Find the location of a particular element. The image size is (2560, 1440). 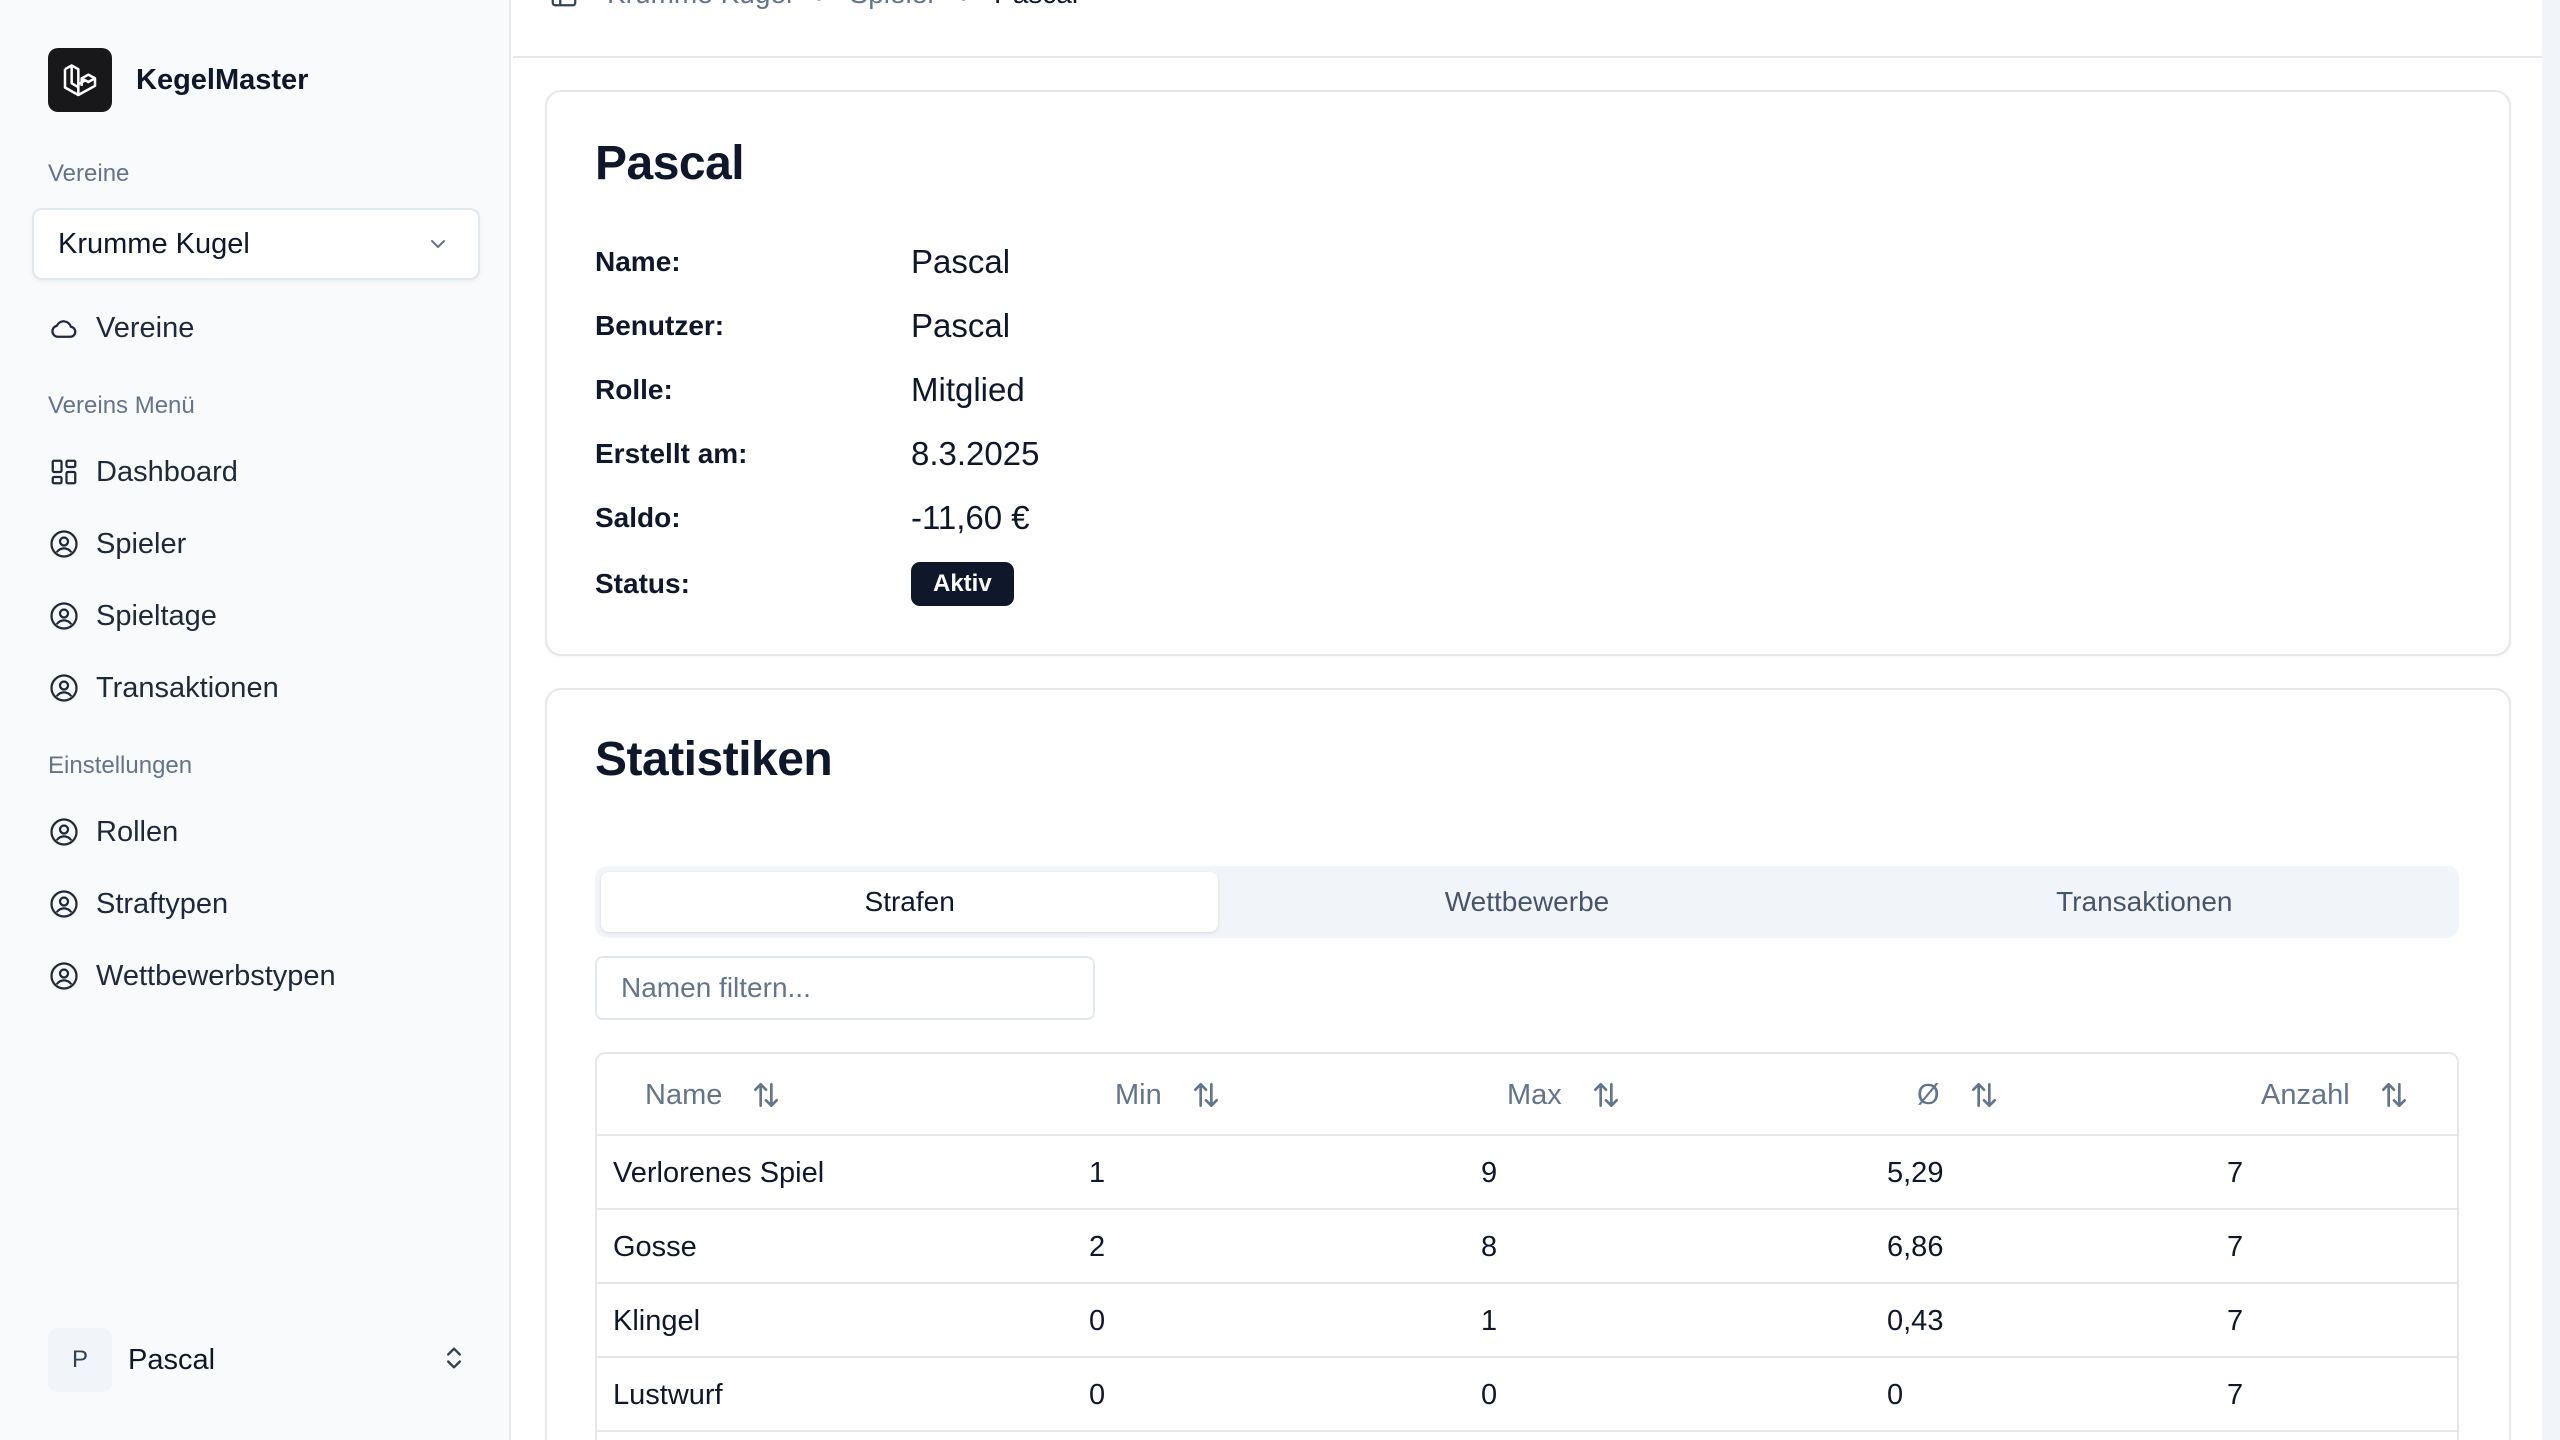

table-row: Gosse 2 8 6,86 7 is located at coordinates (1527, 1247).